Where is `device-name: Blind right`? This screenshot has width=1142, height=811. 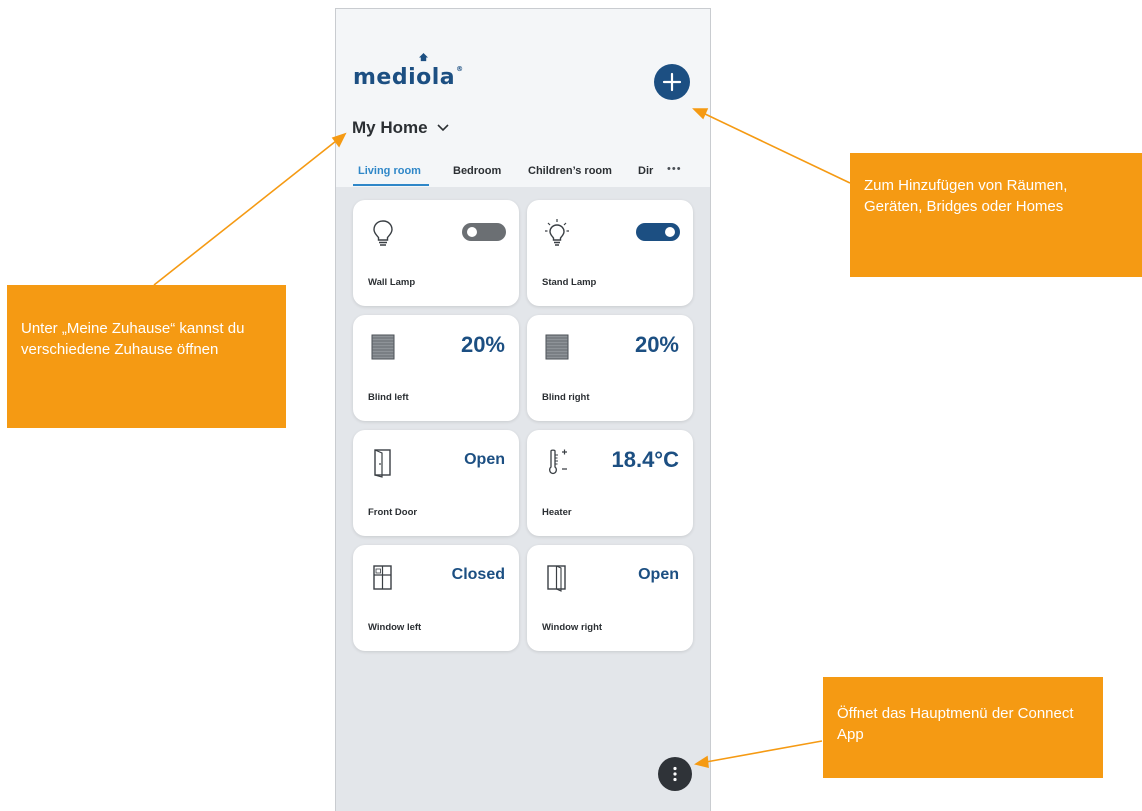 device-name: Blind right is located at coordinates (566, 397).